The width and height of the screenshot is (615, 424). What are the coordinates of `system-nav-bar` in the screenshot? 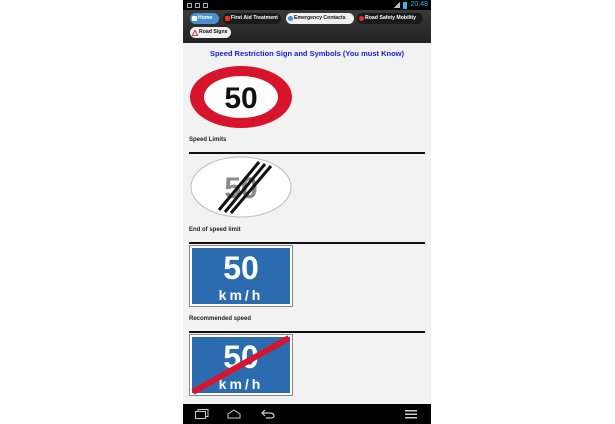 It's located at (307, 414).